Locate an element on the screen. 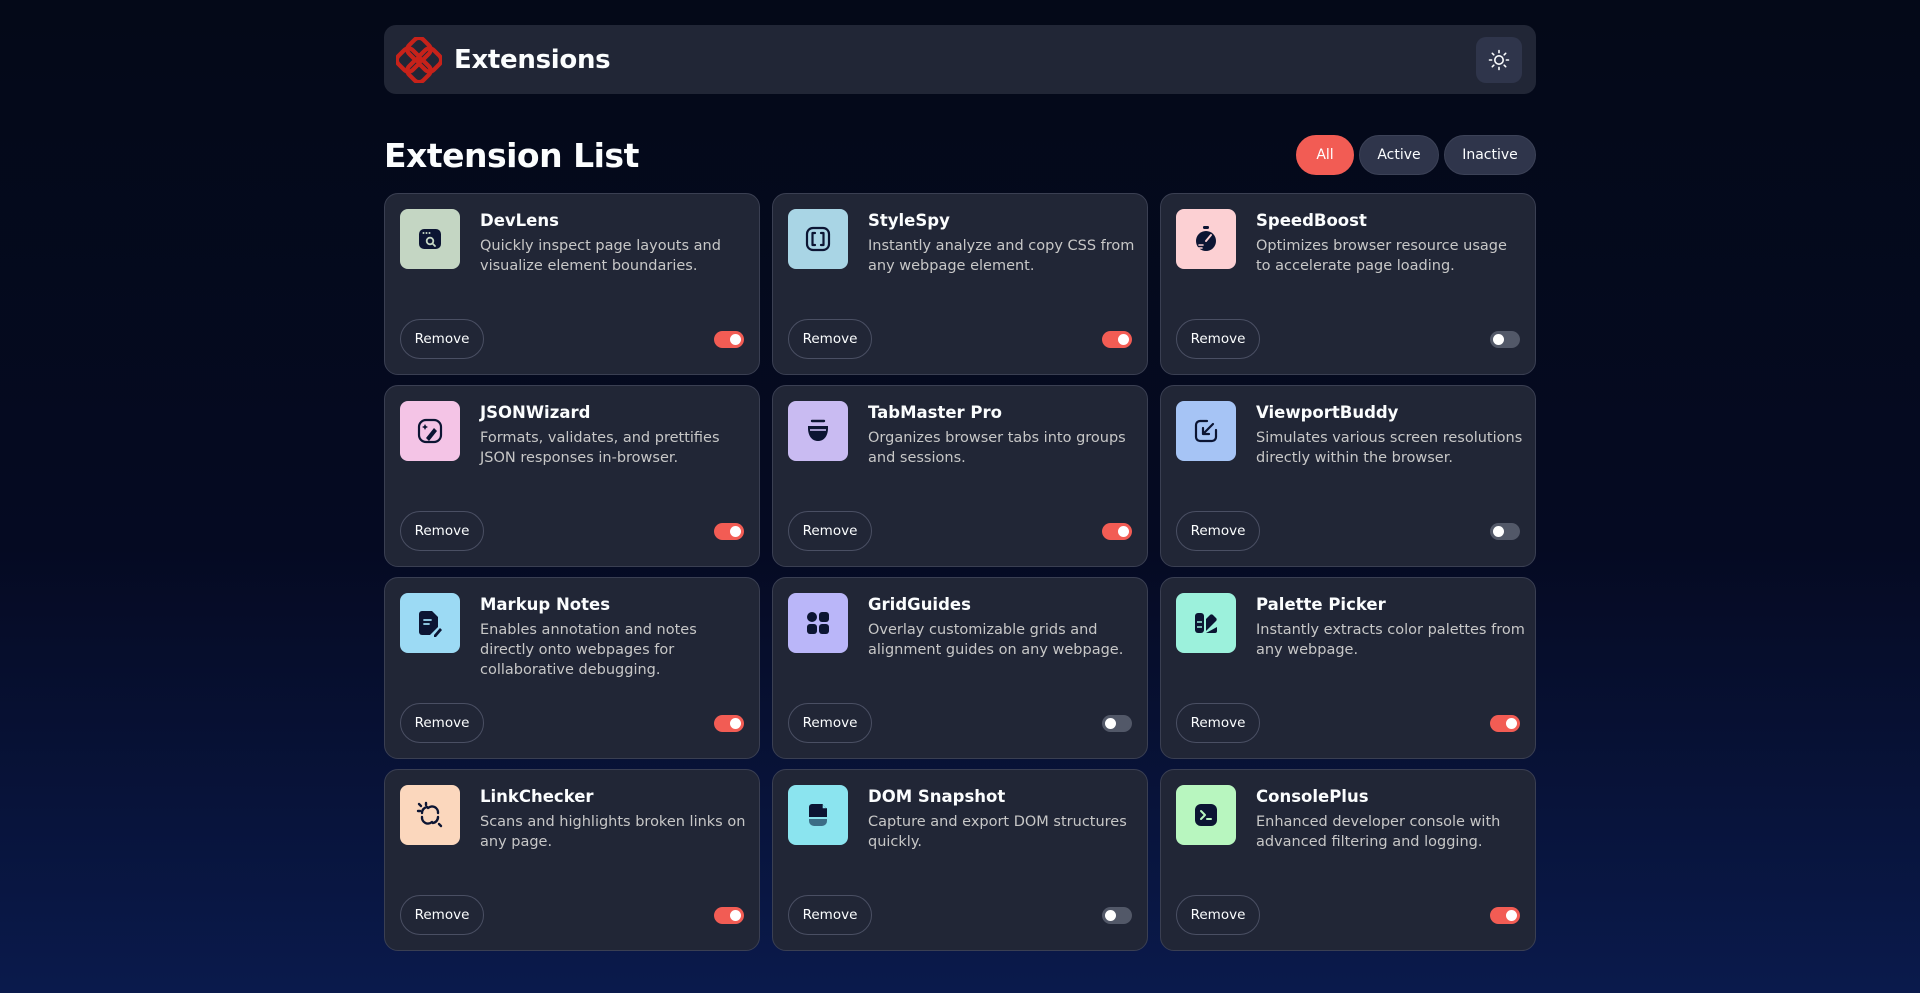 Image resolution: width=1920 pixels, height=993 pixels. filter-all-button: All is located at coordinates (1325, 155).